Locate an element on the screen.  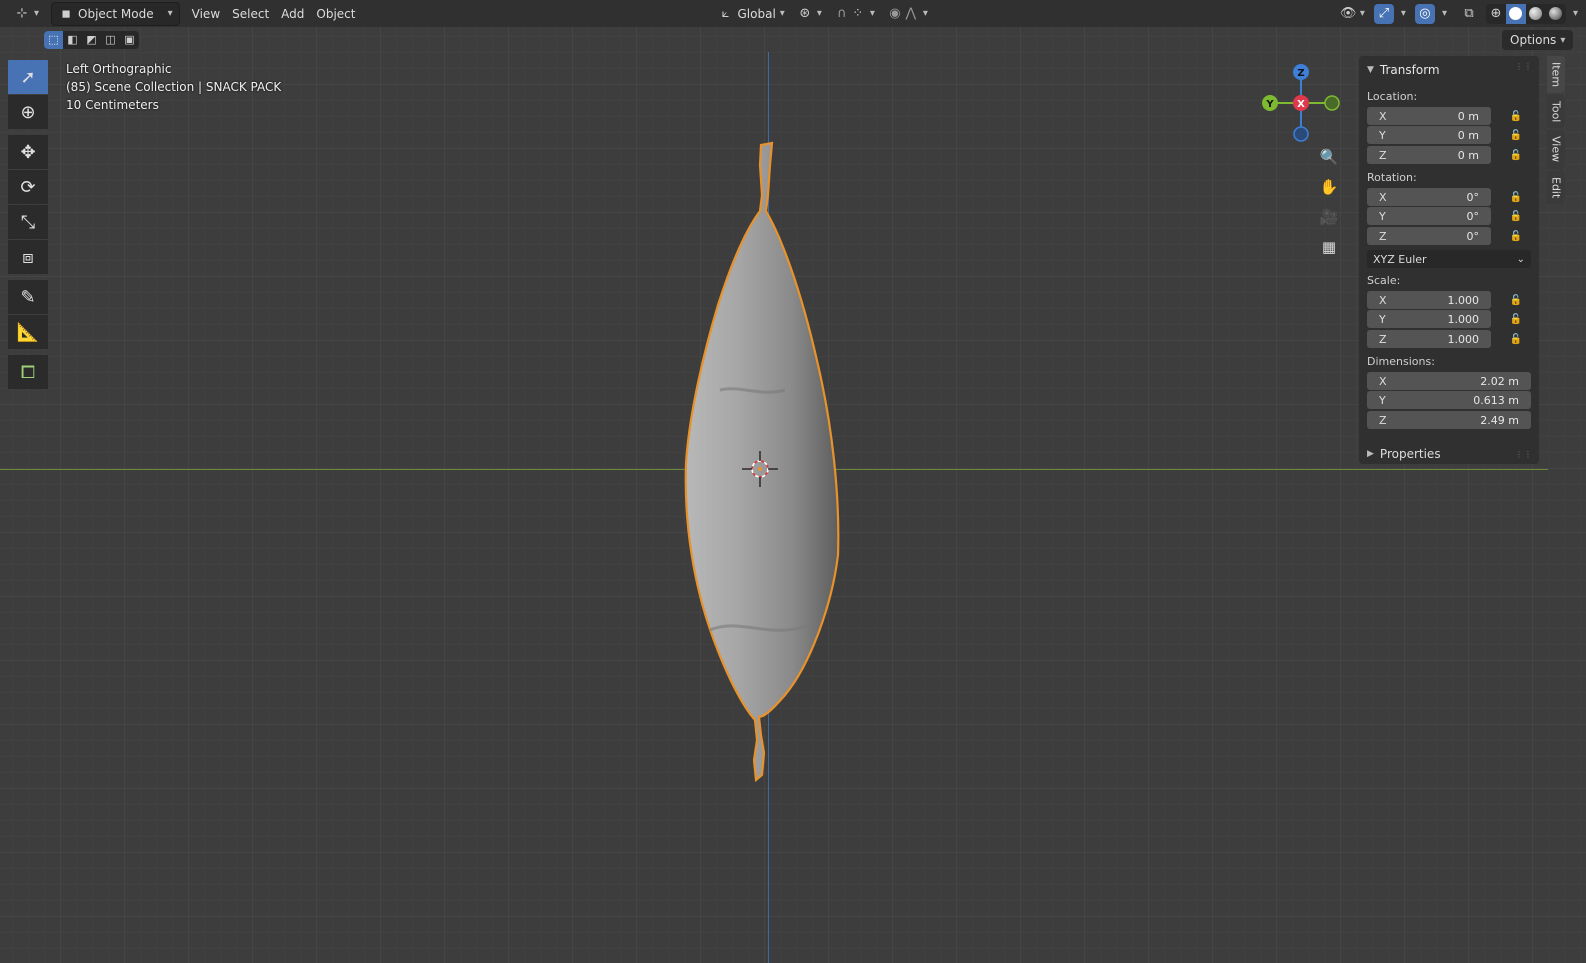
field-value: 0° is located at coordinates (1473, 236).